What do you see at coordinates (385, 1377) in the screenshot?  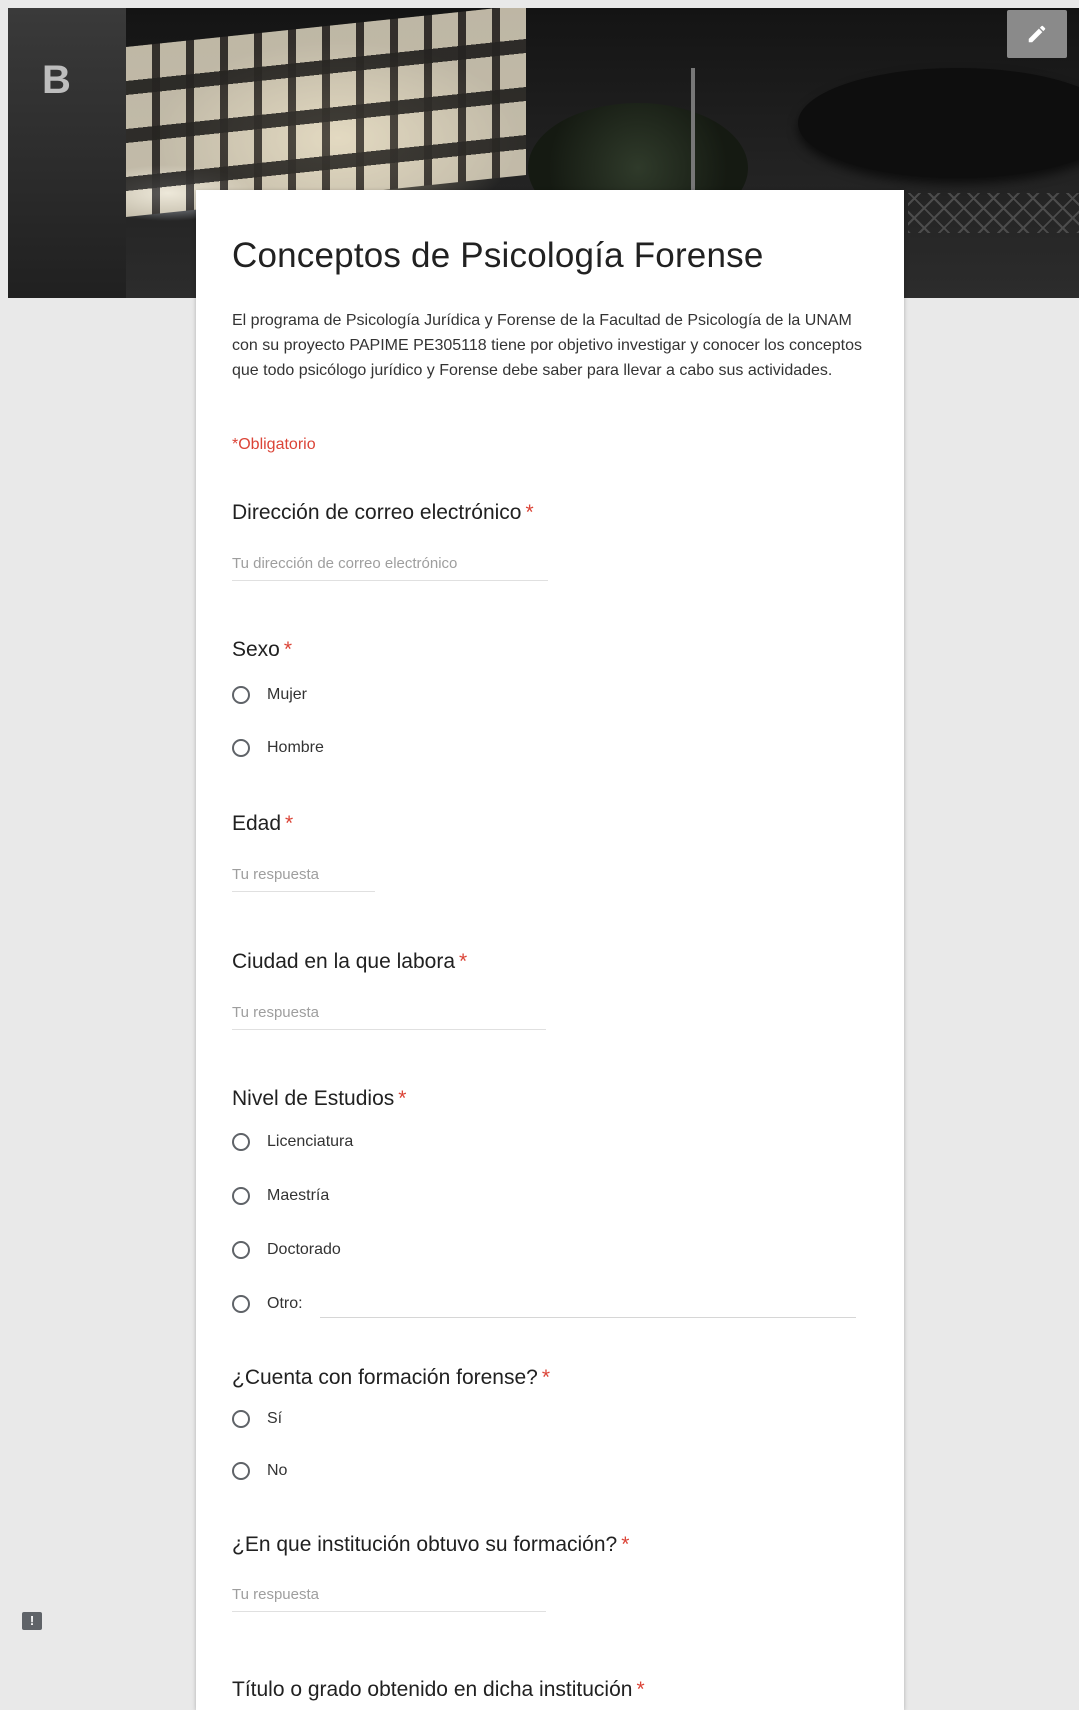 I see `question-forensic-training-label: ¿Cuenta con formación forense?` at bounding box center [385, 1377].